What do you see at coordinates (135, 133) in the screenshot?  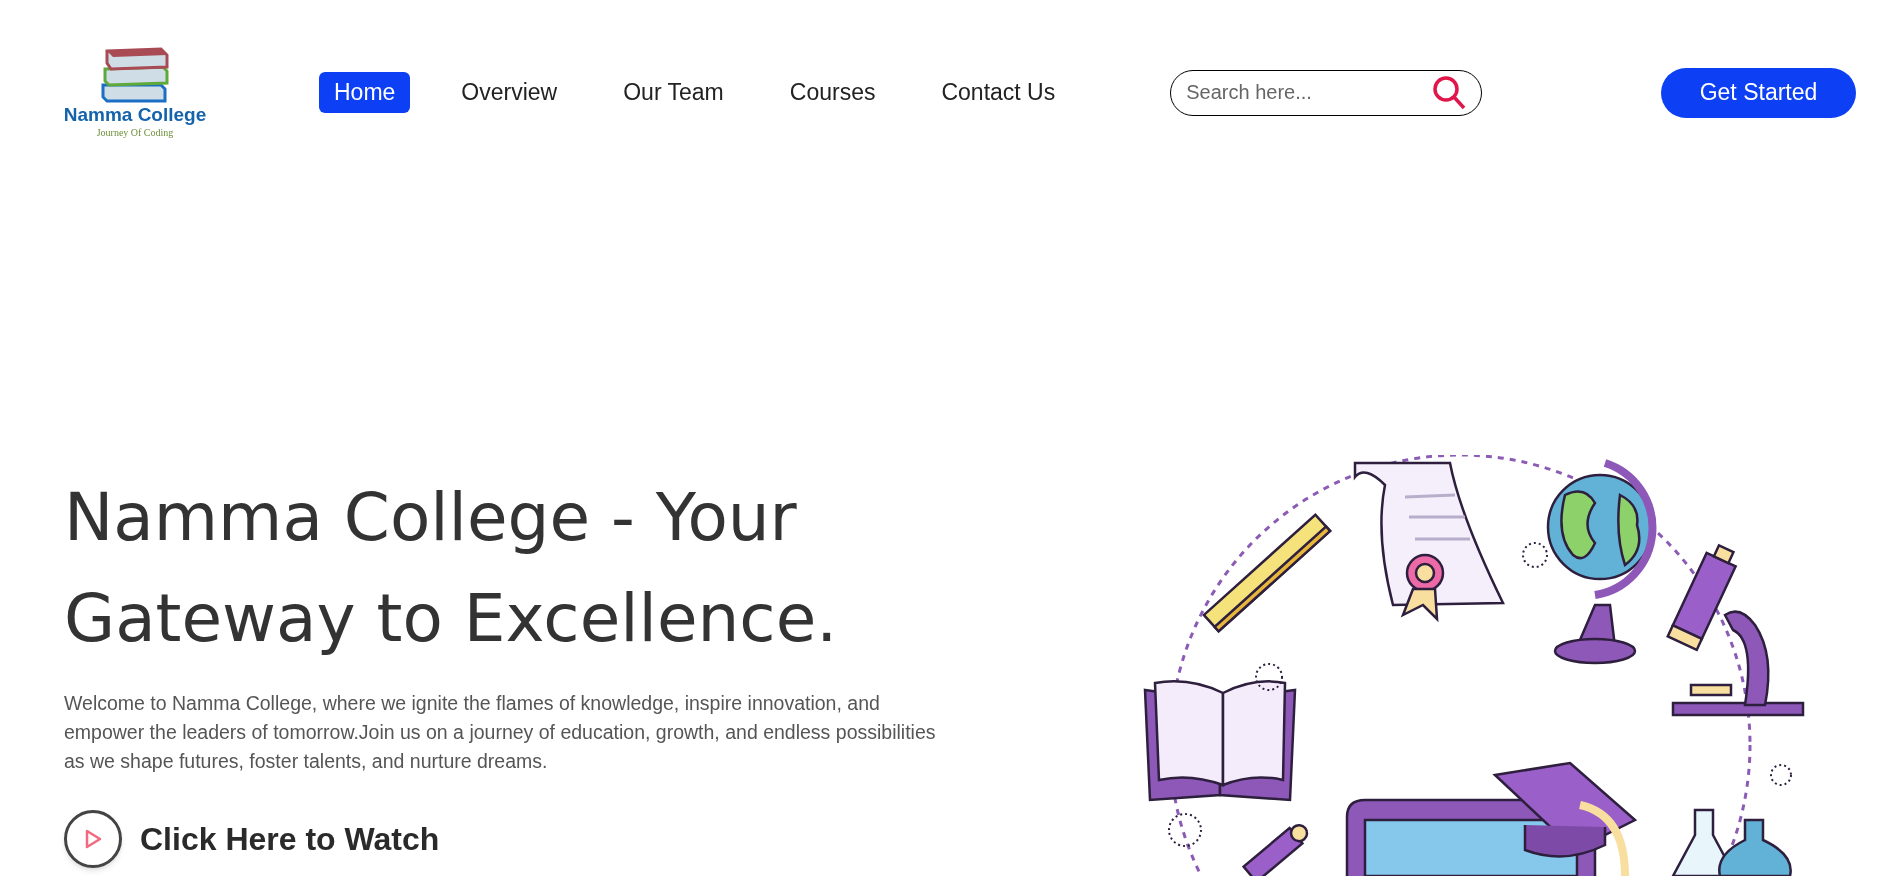 I see `logo-tagline: Journey Of Coding` at bounding box center [135, 133].